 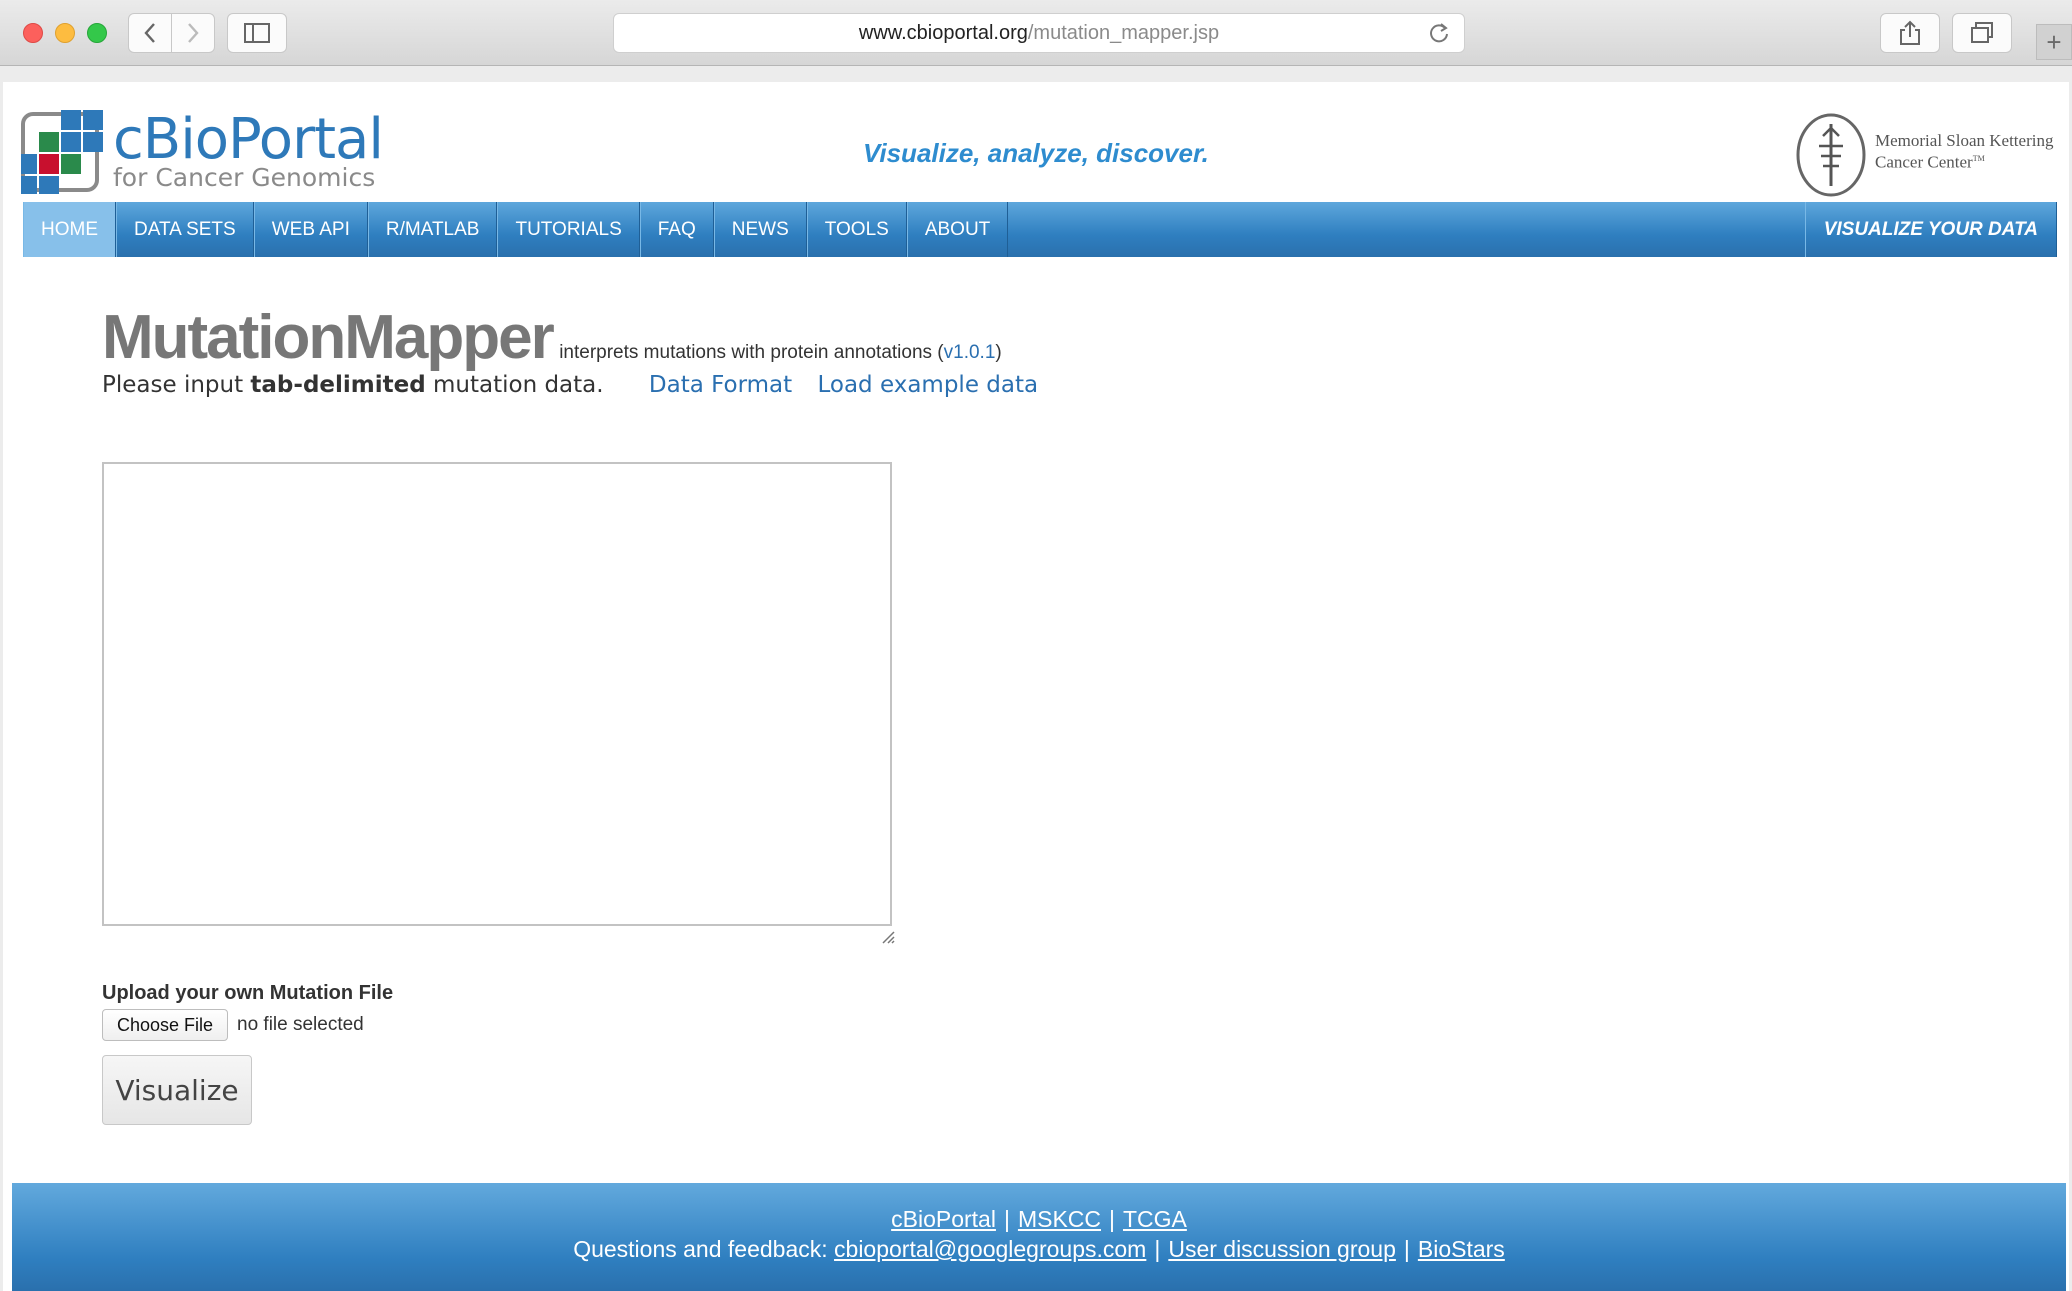 What do you see at coordinates (760, 229) in the screenshot?
I see `nav-news: NEWS` at bounding box center [760, 229].